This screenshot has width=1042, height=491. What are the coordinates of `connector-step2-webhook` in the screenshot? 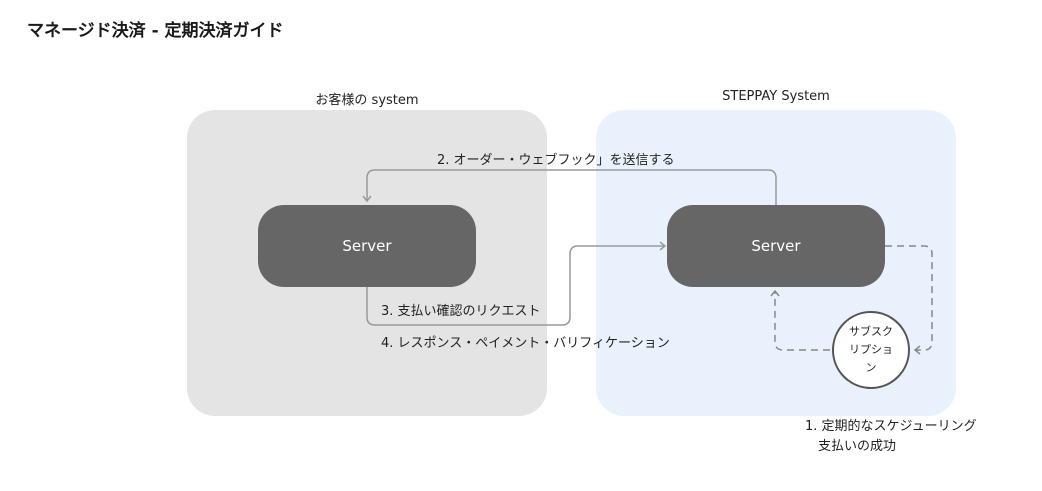 It's located at (569, 187).